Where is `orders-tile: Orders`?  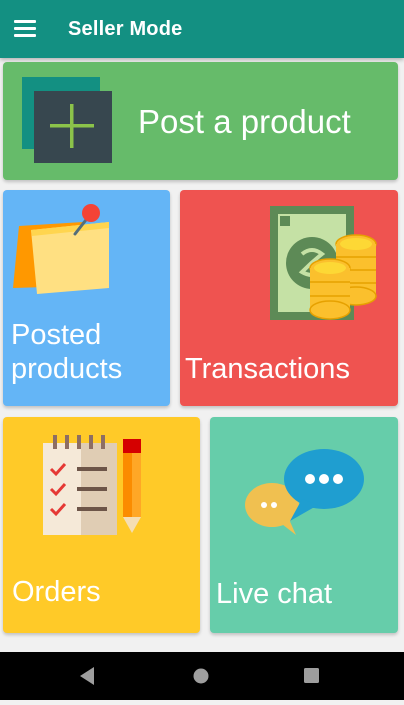 orders-tile: Orders is located at coordinates (101, 525).